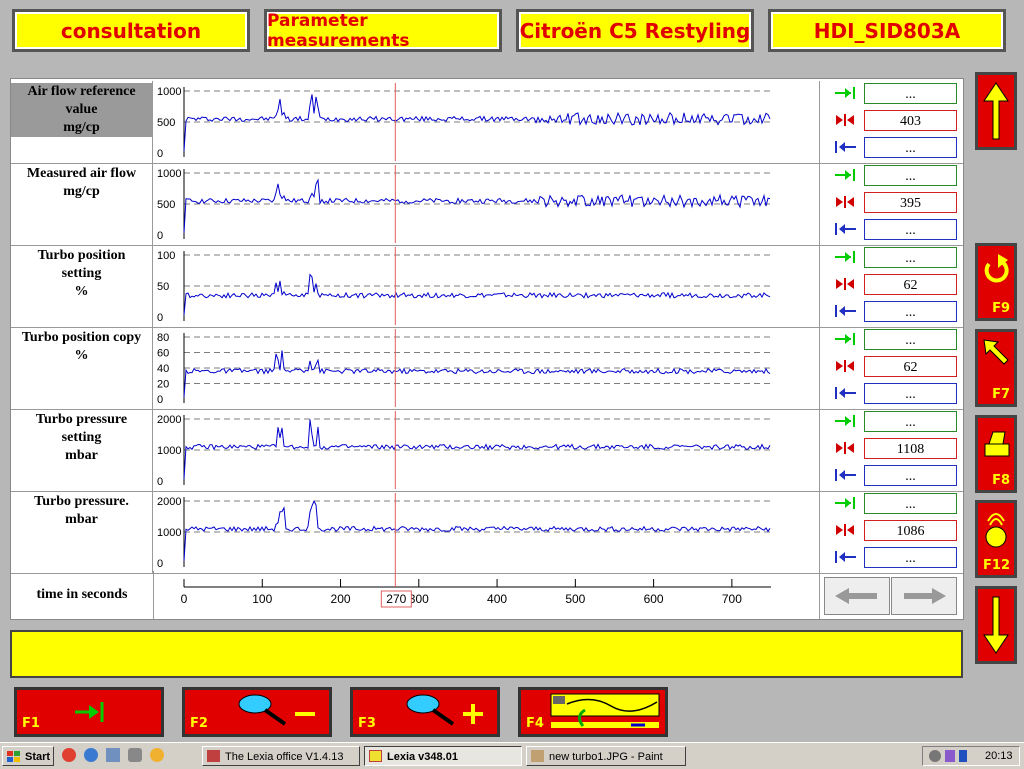 This screenshot has width=1024, height=769. What do you see at coordinates (257, 712) in the screenshot?
I see `f2-zoom-out-button: F2` at bounding box center [257, 712].